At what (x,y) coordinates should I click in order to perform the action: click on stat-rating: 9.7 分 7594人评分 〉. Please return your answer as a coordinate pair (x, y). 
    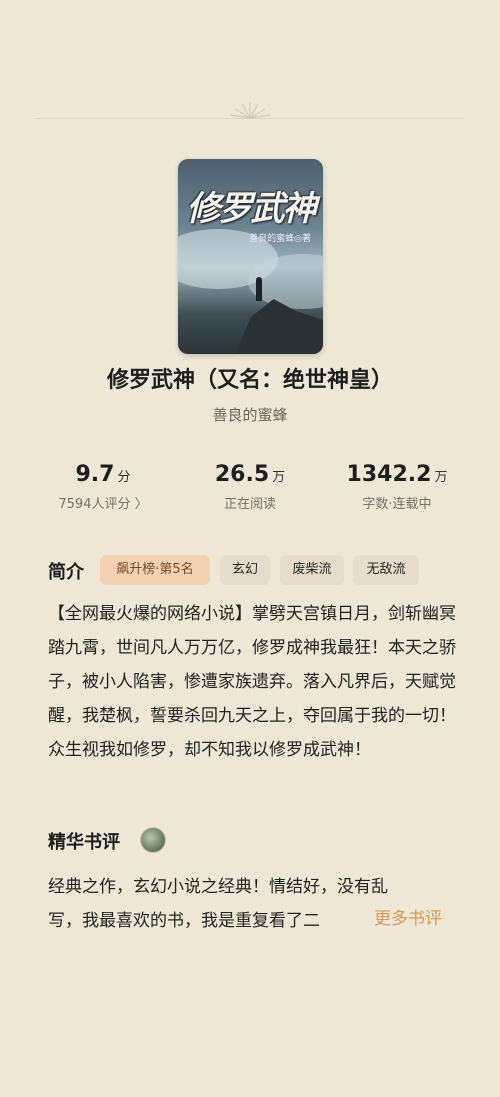
    Looking at the image, I should click on (103, 487).